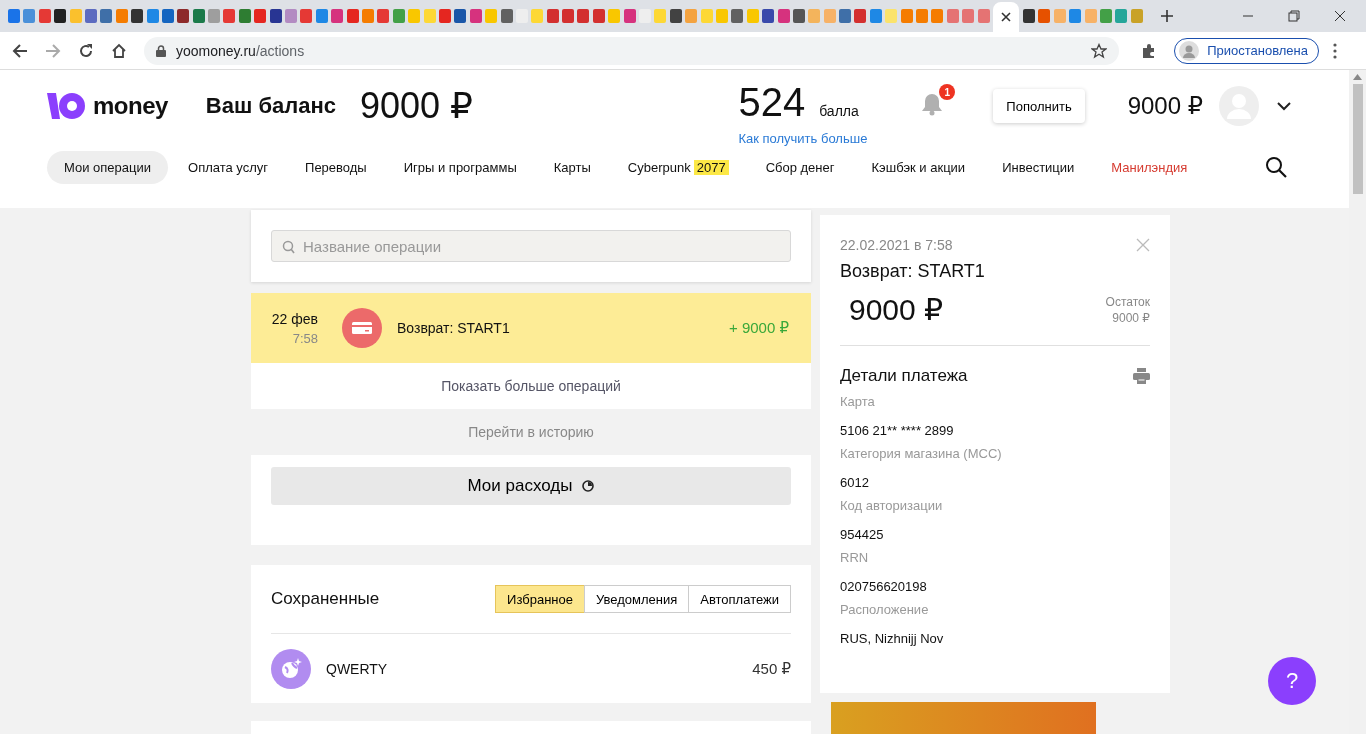  Describe the element at coordinates (1276, 167) in the screenshot. I see `search-icon` at that location.